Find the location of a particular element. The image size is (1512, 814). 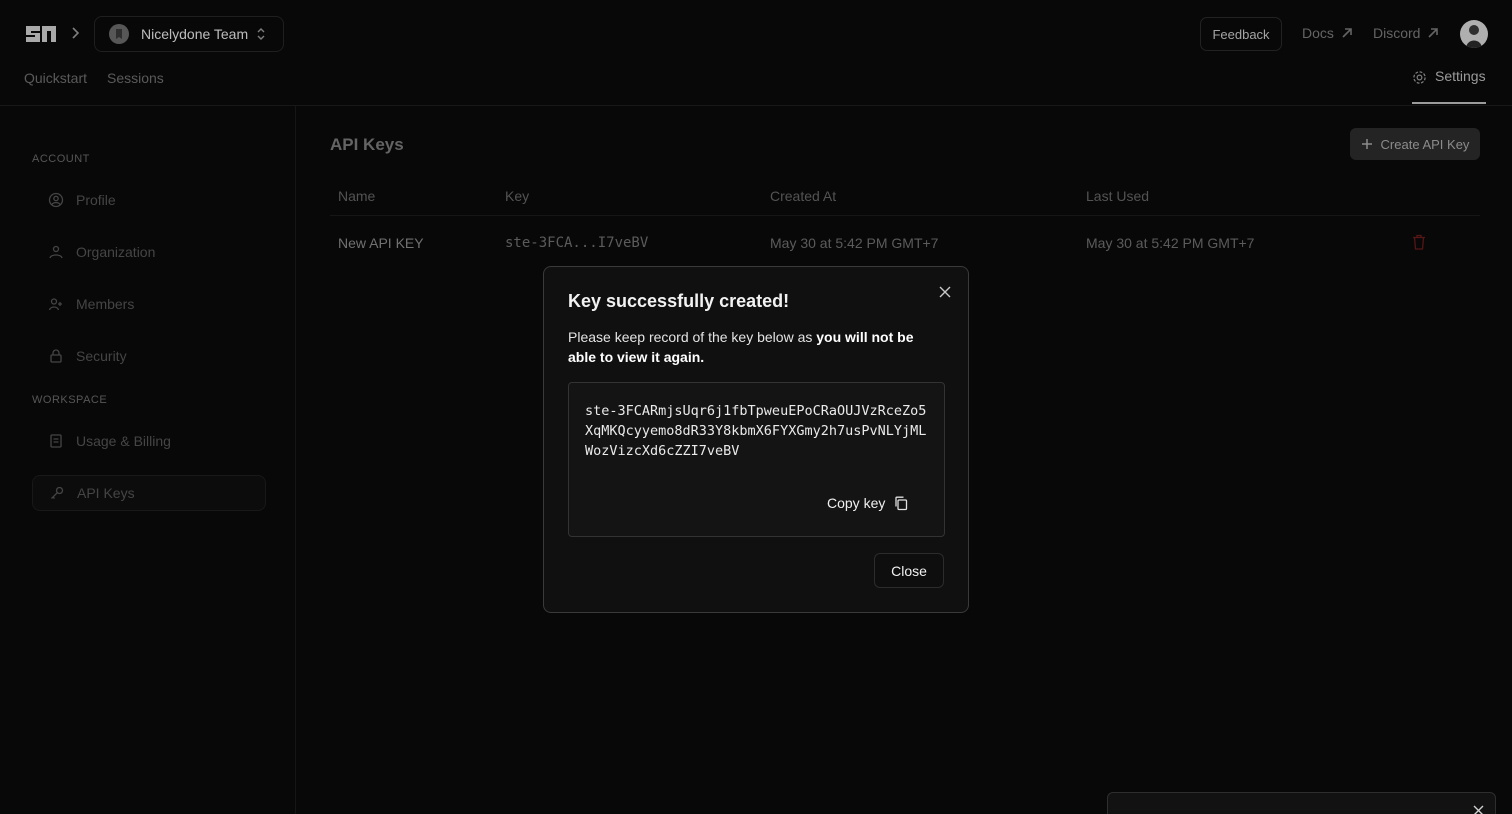

copy-key-button: Copy key is located at coordinates (867, 503).